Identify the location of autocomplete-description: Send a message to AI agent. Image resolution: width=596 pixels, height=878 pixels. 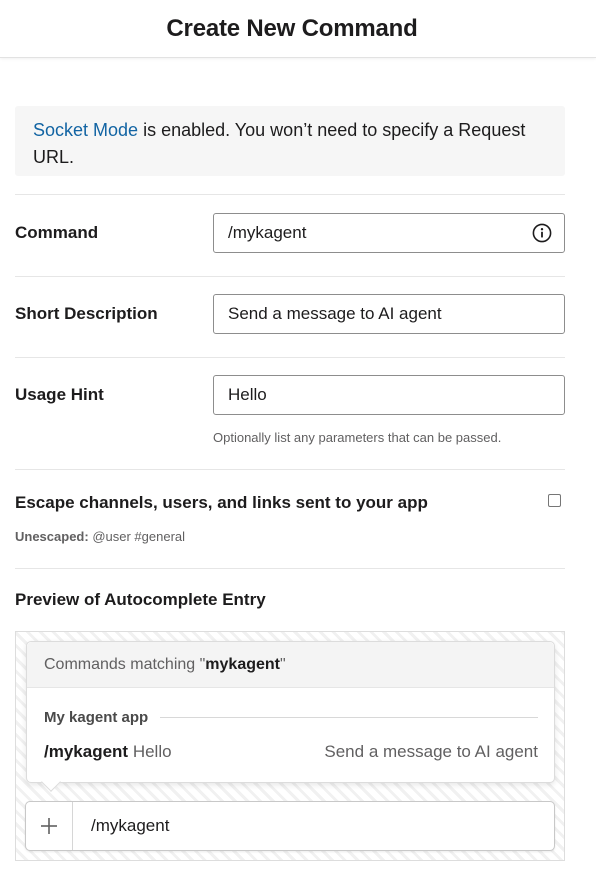
(431, 751).